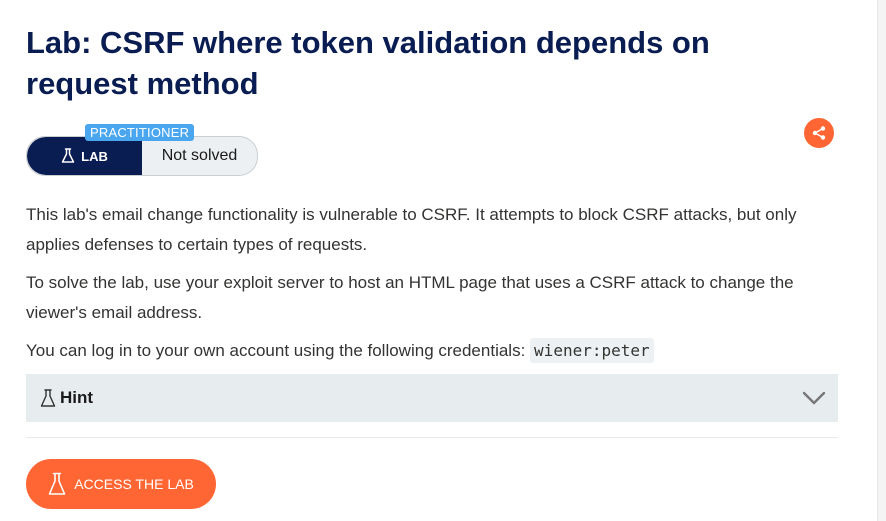  I want to click on chevron-down-icon, so click(814, 398).